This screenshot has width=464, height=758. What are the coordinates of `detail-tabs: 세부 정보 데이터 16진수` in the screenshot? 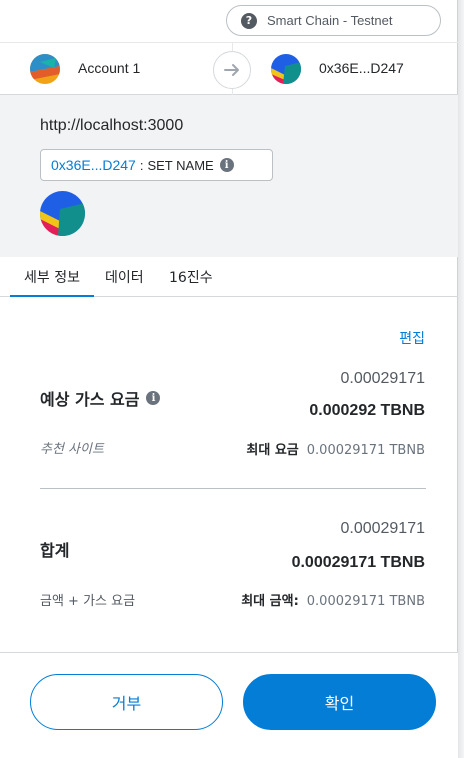 It's located at (229, 277).